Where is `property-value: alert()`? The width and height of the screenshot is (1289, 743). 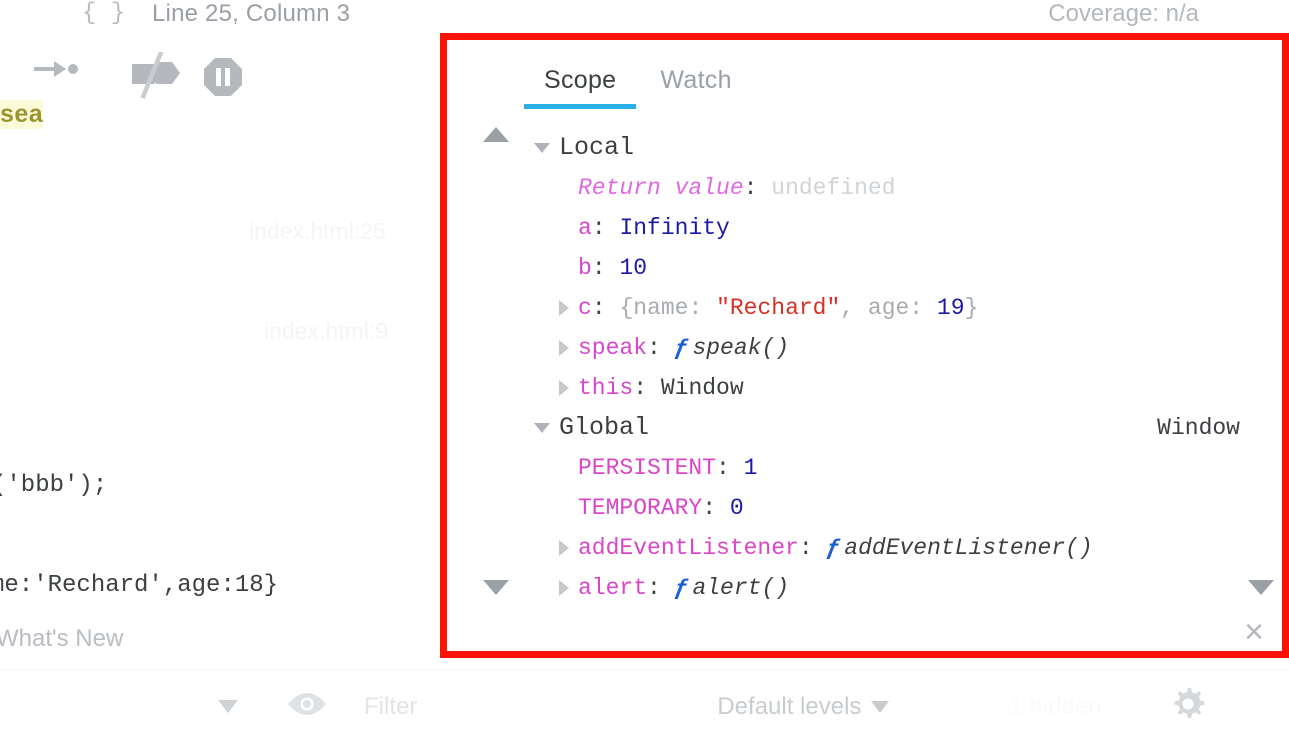
property-value: alert() is located at coordinates (741, 588).